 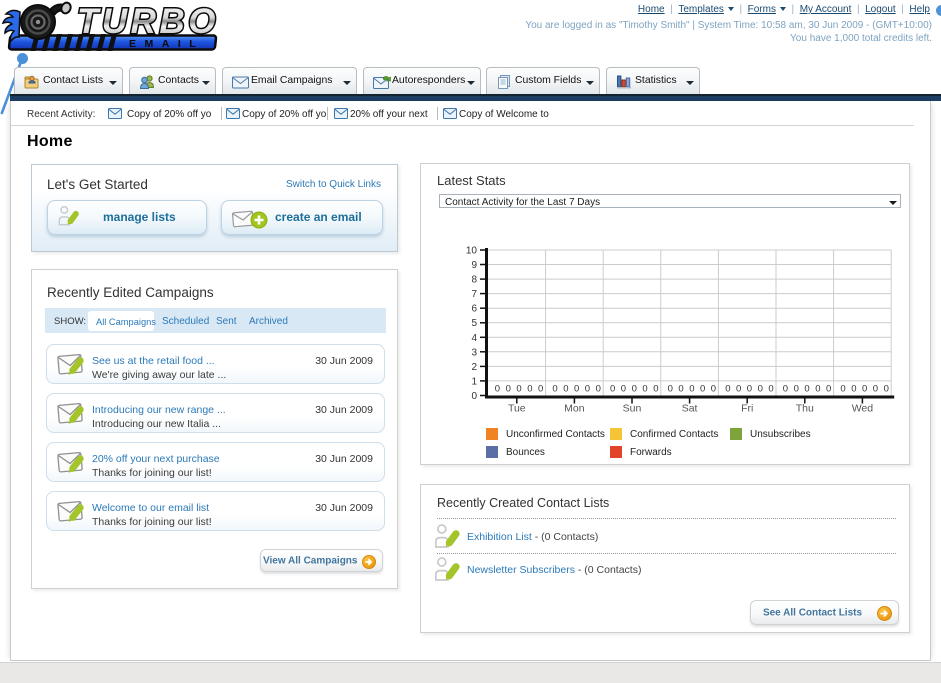 What do you see at coordinates (517, 409) in the screenshot?
I see `svg-text: Tue` at bounding box center [517, 409].